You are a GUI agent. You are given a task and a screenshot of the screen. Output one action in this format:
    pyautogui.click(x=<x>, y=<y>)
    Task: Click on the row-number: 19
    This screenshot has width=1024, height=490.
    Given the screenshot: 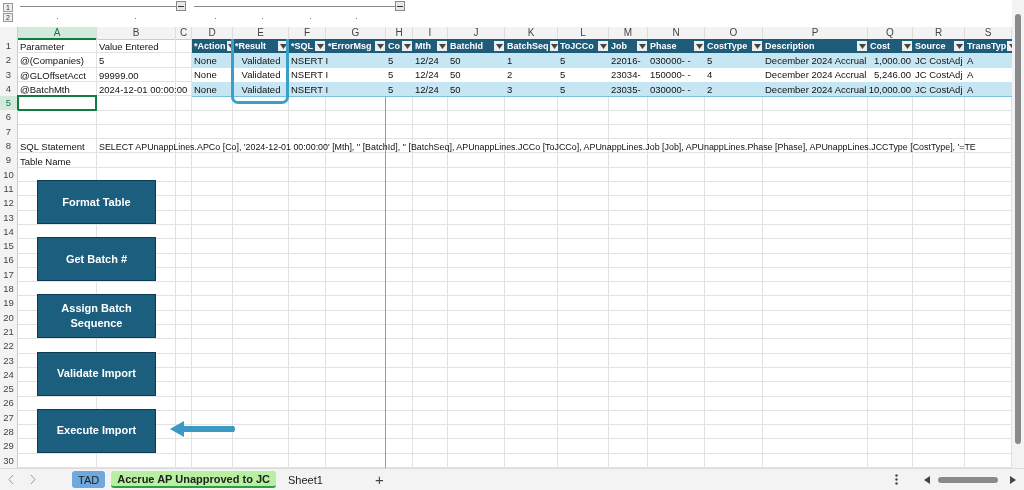 What is the action you would take?
    pyautogui.click(x=9, y=304)
    